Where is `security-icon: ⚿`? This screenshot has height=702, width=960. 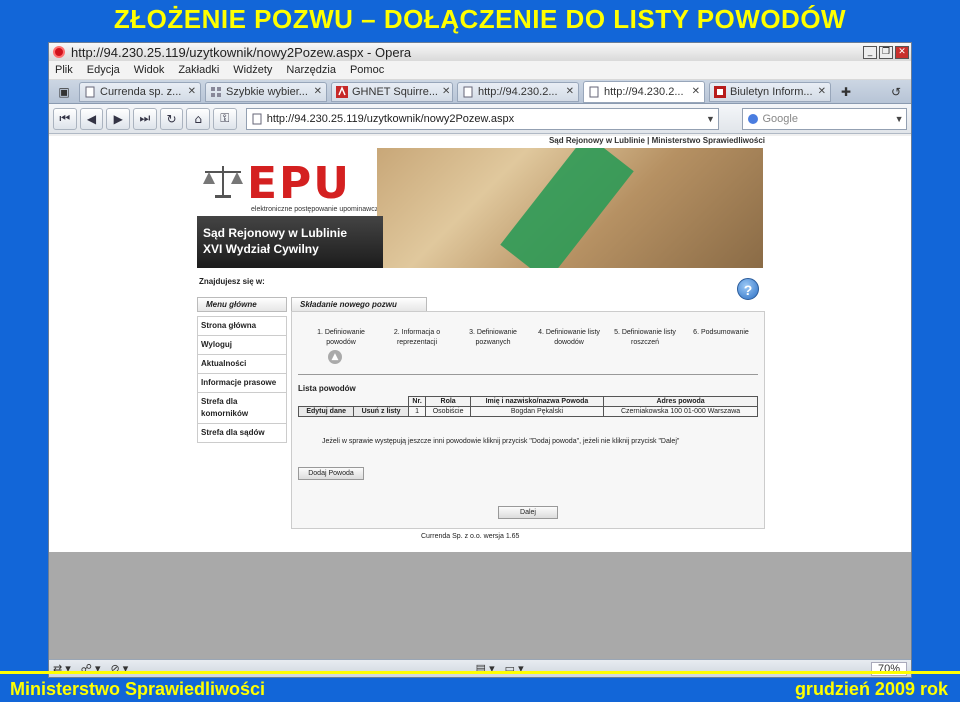 security-icon: ⚿ is located at coordinates (225, 118).